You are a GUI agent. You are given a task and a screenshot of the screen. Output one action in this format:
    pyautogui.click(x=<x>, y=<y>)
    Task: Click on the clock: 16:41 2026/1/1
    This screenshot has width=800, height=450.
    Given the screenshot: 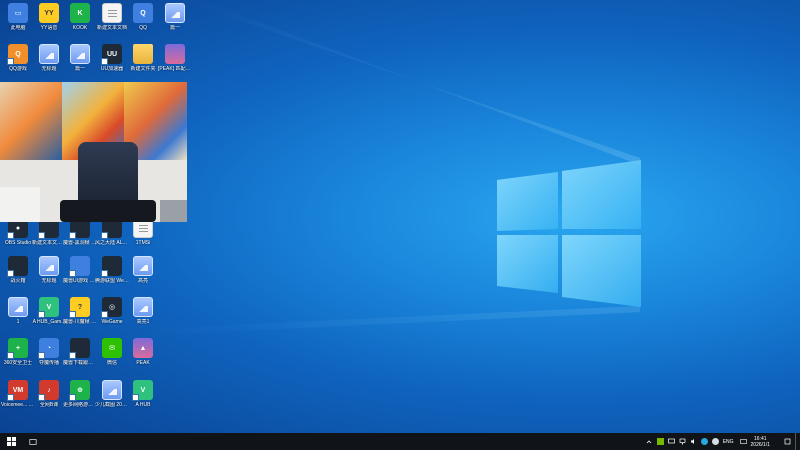 What is the action you would take?
    pyautogui.click(x=760, y=442)
    